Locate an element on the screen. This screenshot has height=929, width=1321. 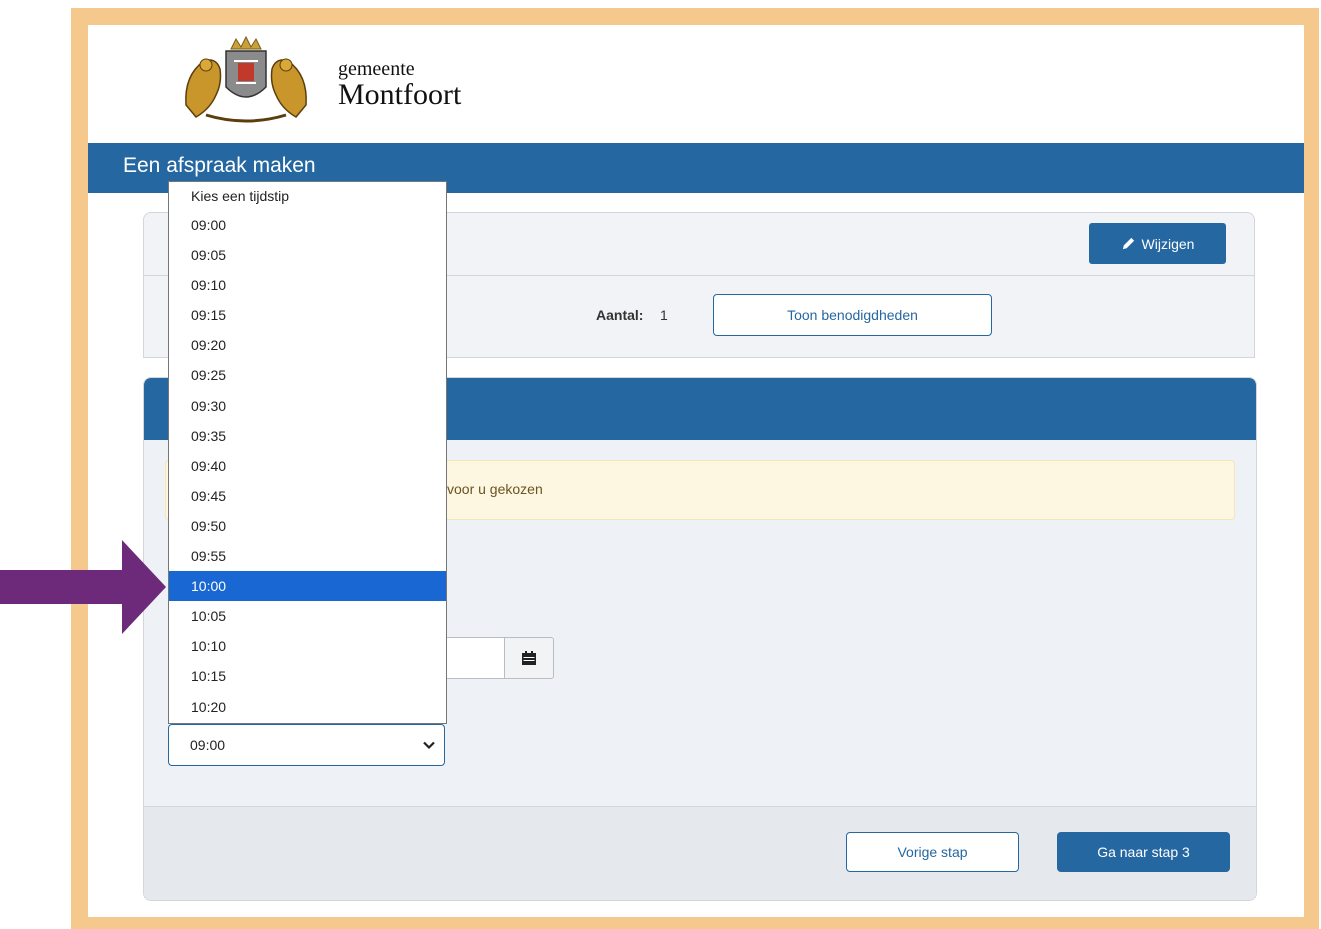
logo-text: gemeente Montfoort is located at coordinates (399, 84).